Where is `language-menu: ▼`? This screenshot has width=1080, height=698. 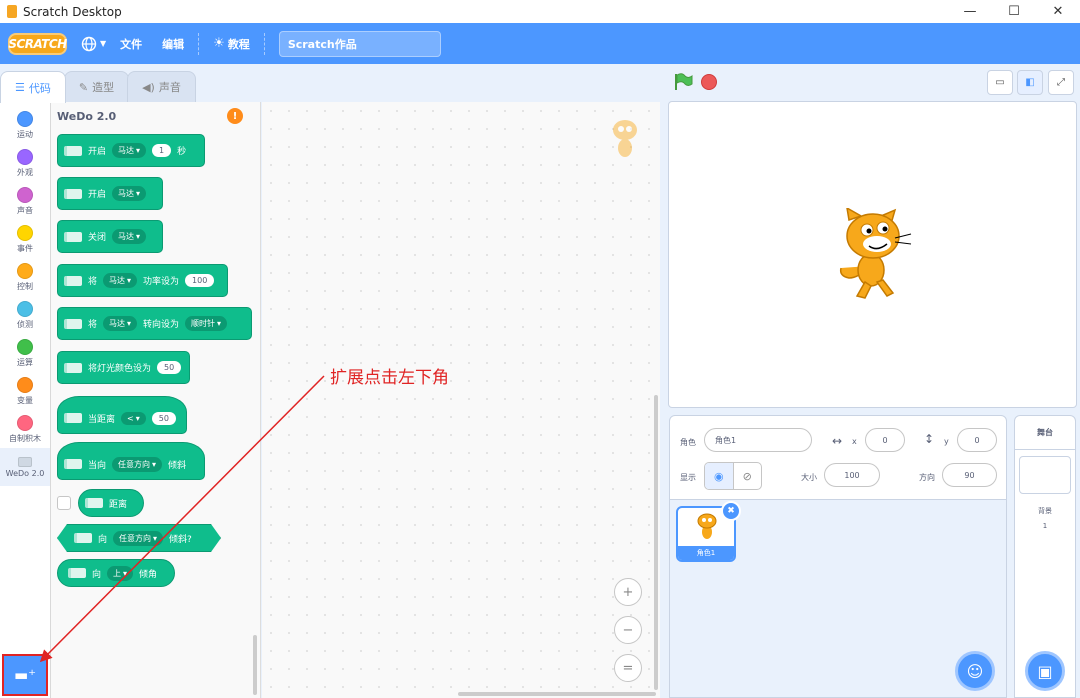 language-menu: ▼ is located at coordinates (93, 44).